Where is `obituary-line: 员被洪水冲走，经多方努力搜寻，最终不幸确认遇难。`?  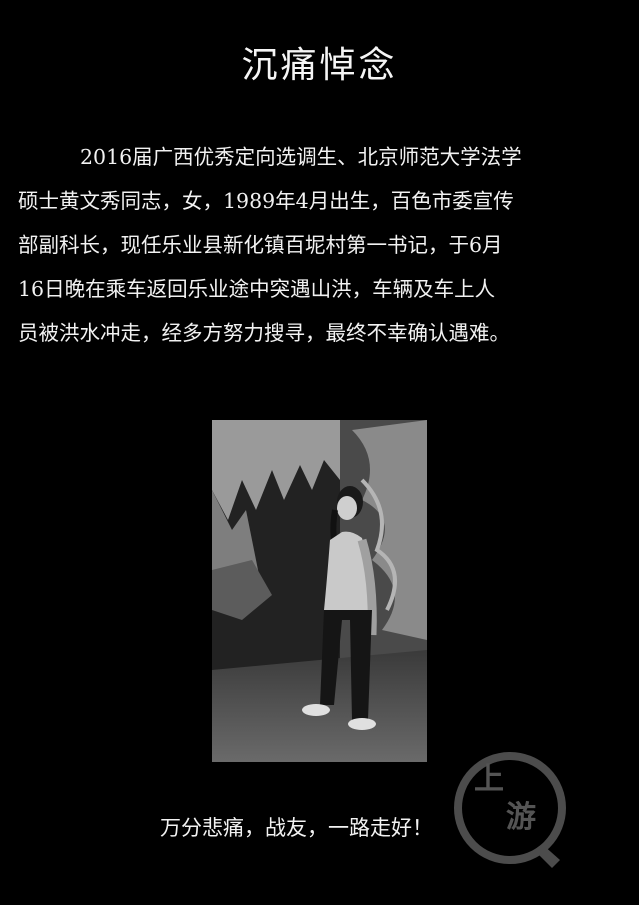 obituary-line: 员被洪水冲走，经多方努力搜寻，最终不幸确认遇难。 is located at coordinates (264, 333).